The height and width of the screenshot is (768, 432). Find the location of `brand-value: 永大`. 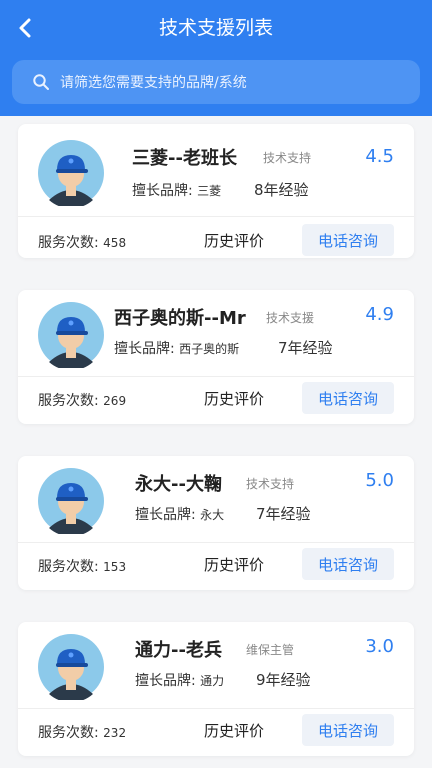

brand-value: 永大 is located at coordinates (212, 515).